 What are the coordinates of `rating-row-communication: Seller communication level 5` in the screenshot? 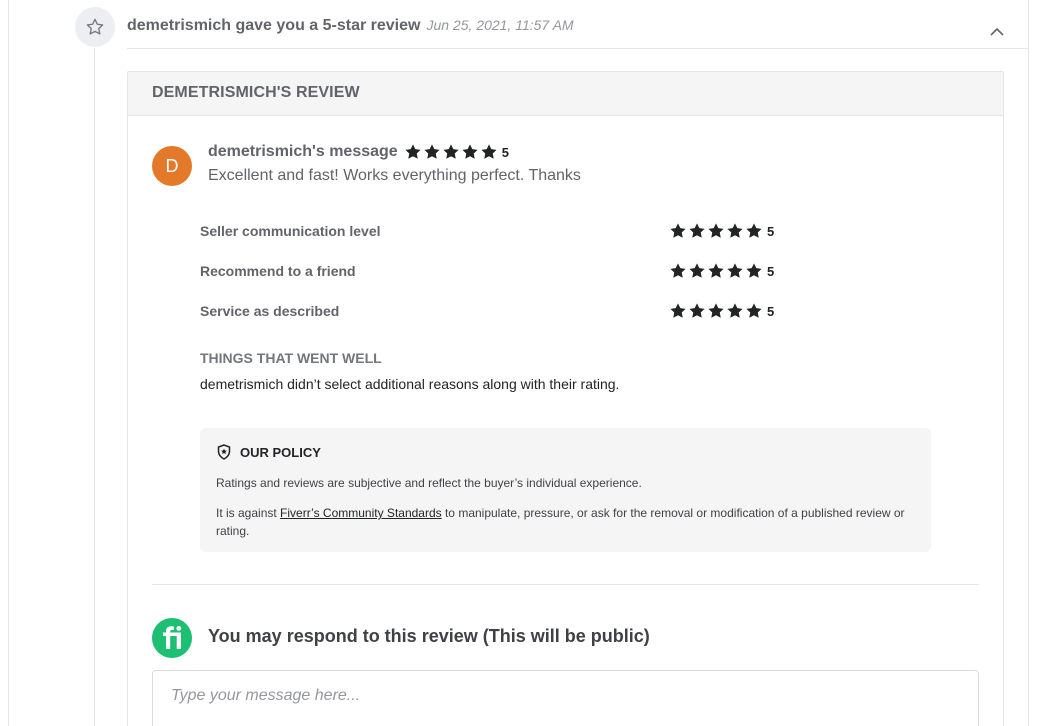 It's located at (490, 231).